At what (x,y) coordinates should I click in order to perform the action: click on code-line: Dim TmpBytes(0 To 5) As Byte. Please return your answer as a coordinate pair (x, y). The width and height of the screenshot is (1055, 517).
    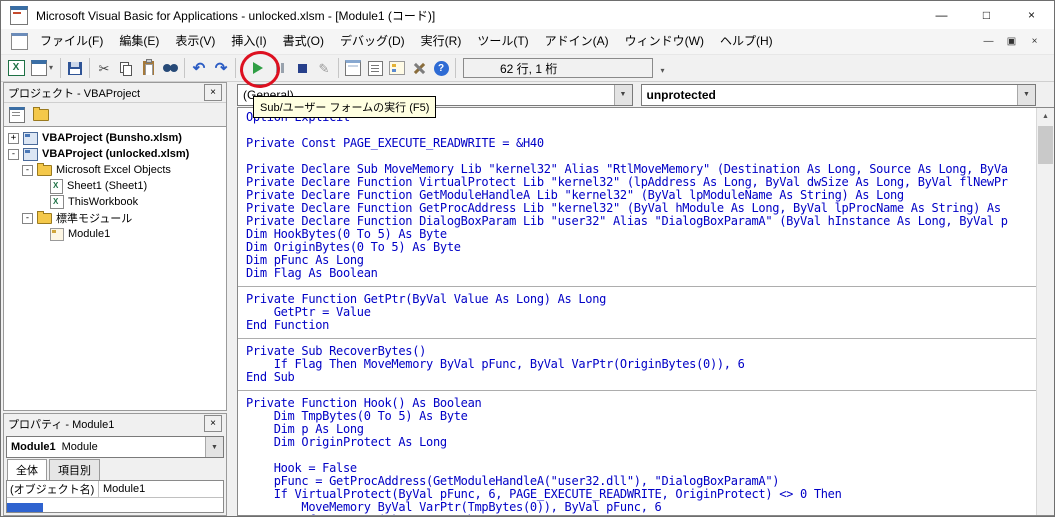
    Looking at the image, I should click on (357, 416).